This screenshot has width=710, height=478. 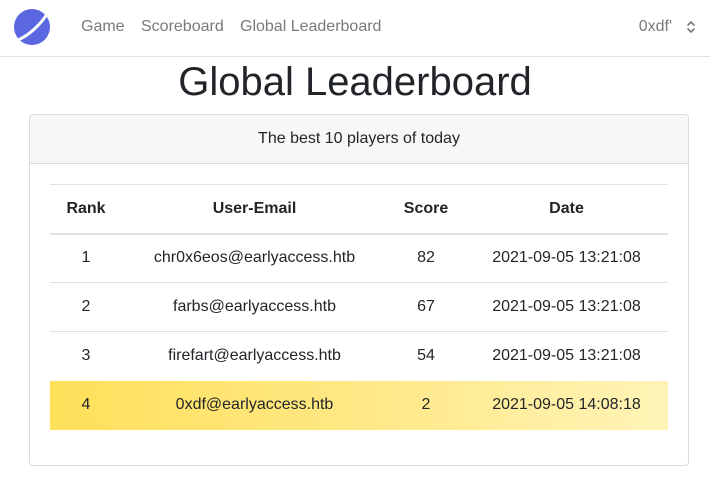 I want to click on user-menu: 0xdf', so click(x=667, y=27).